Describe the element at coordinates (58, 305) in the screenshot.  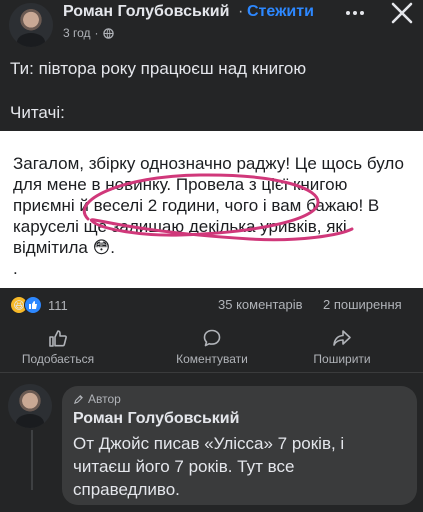
I see `reaction-count: 111` at that location.